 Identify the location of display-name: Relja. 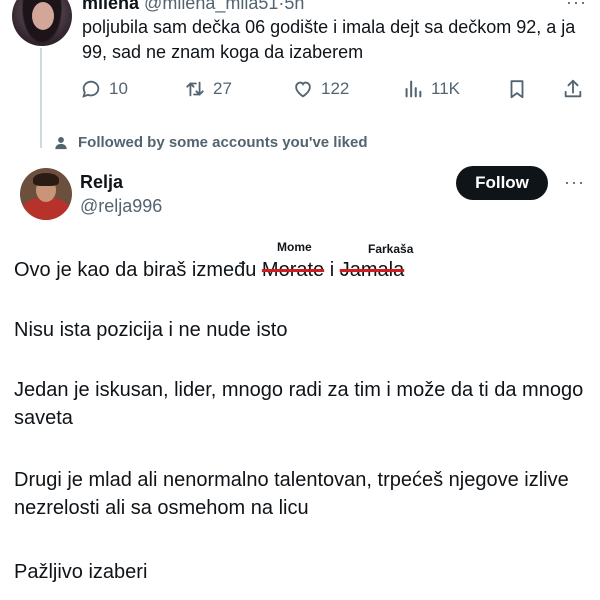
(101, 182).